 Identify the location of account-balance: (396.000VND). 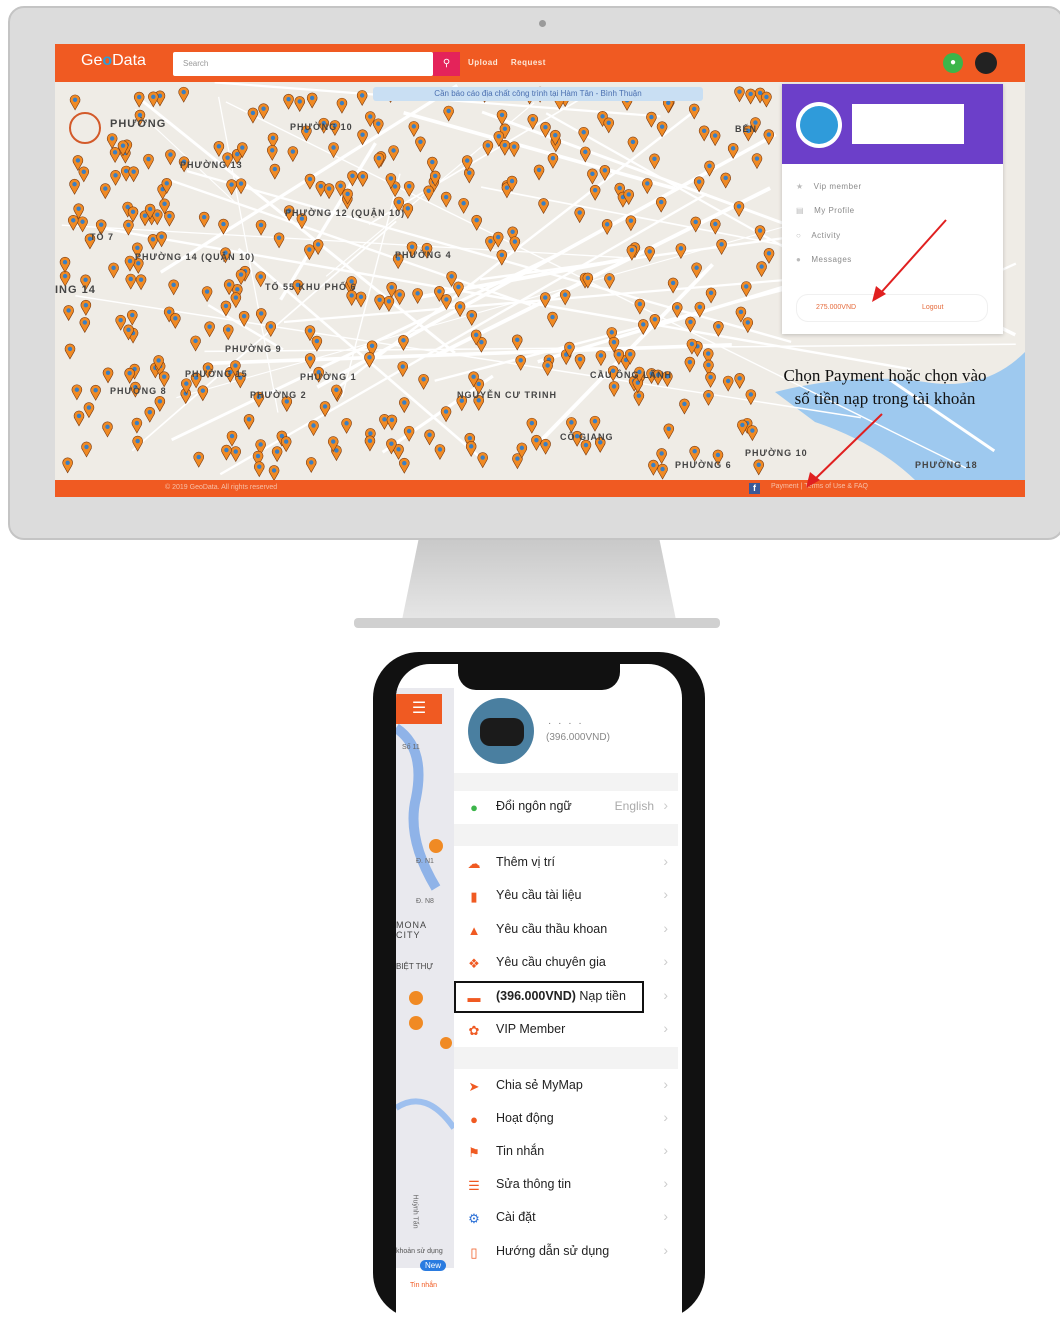
(578, 737).